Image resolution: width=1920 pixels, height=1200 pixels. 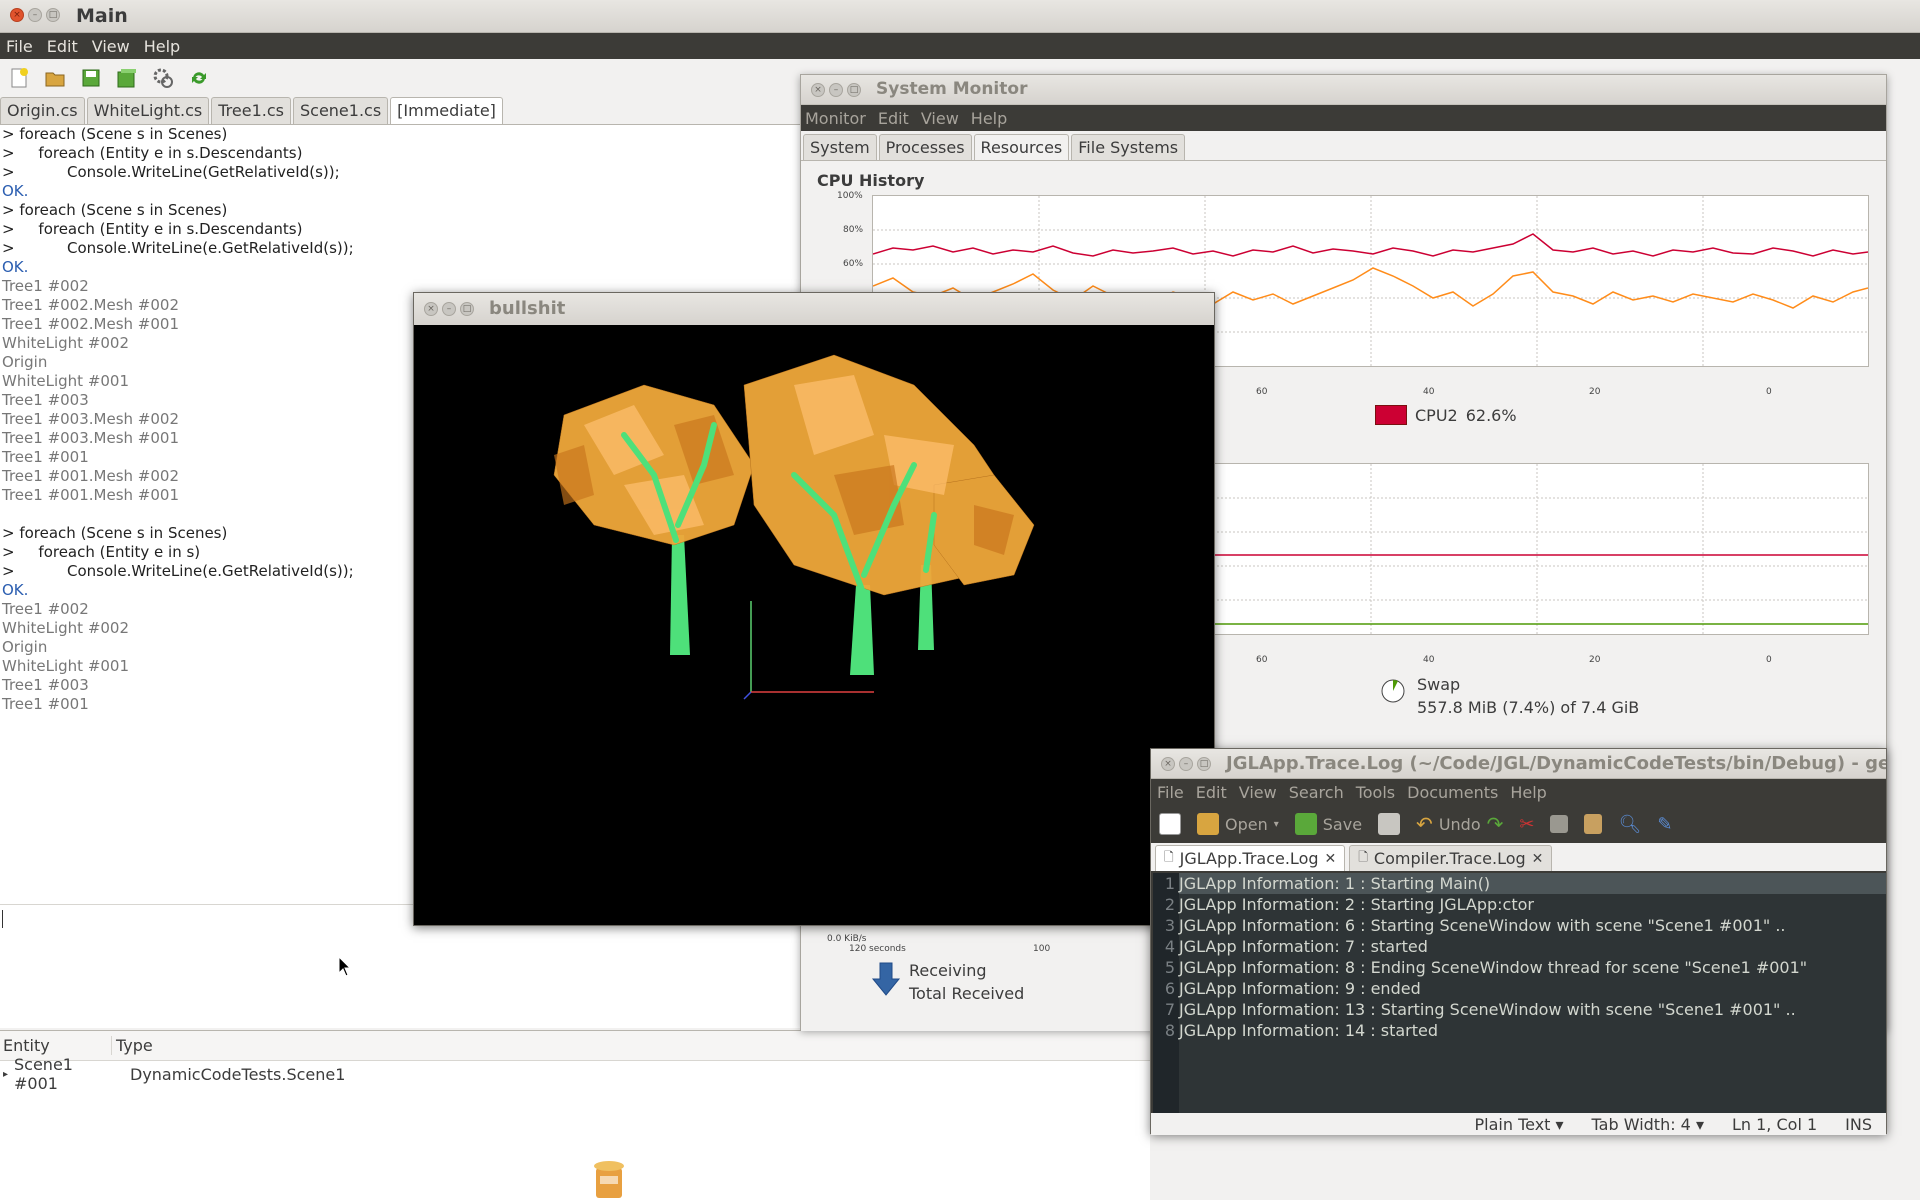 I want to click on mem-x-tick: 40, so click(x=1429, y=660).